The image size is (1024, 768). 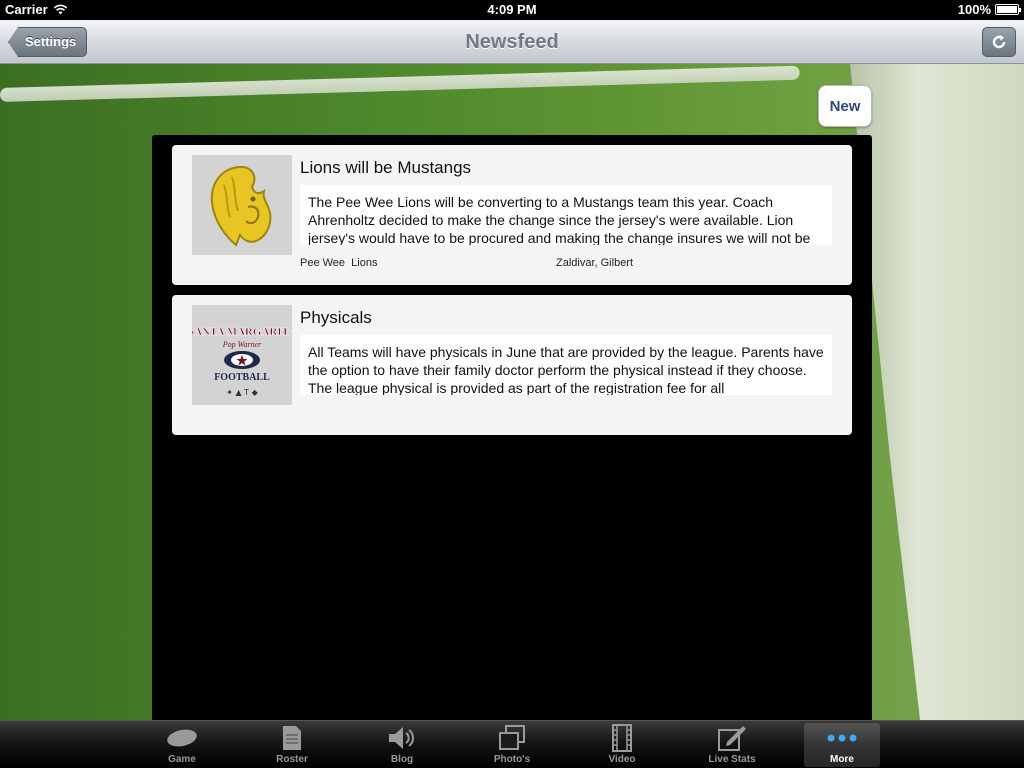 What do you see at coordinates (182, 738) in the screenshot?
I see `football-icon` at bounding box center [182, 738].